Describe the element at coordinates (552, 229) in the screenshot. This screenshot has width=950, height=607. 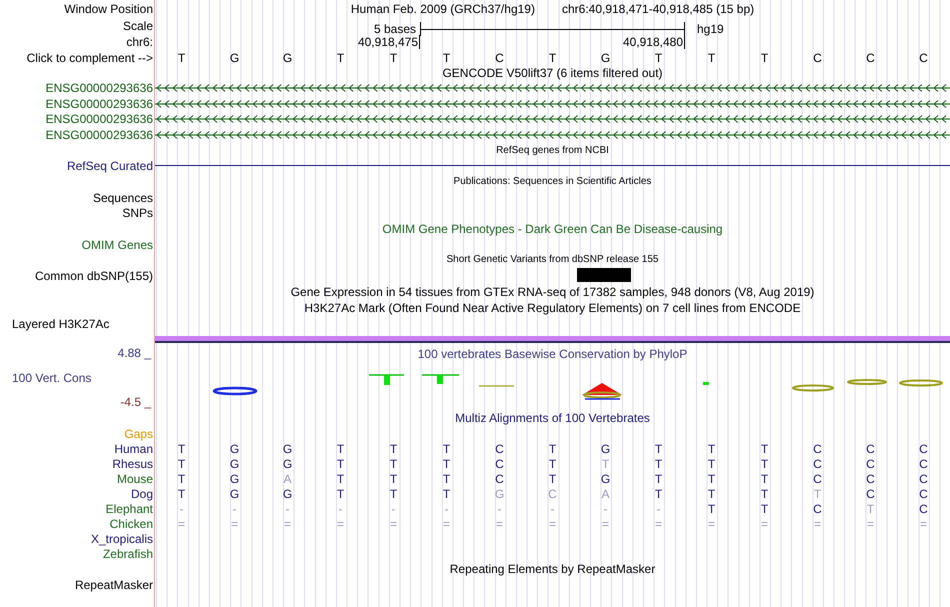
I see `track-title: OMIM Gene Phenotypes - Dark Green Can Be Disease-causing` at that location.